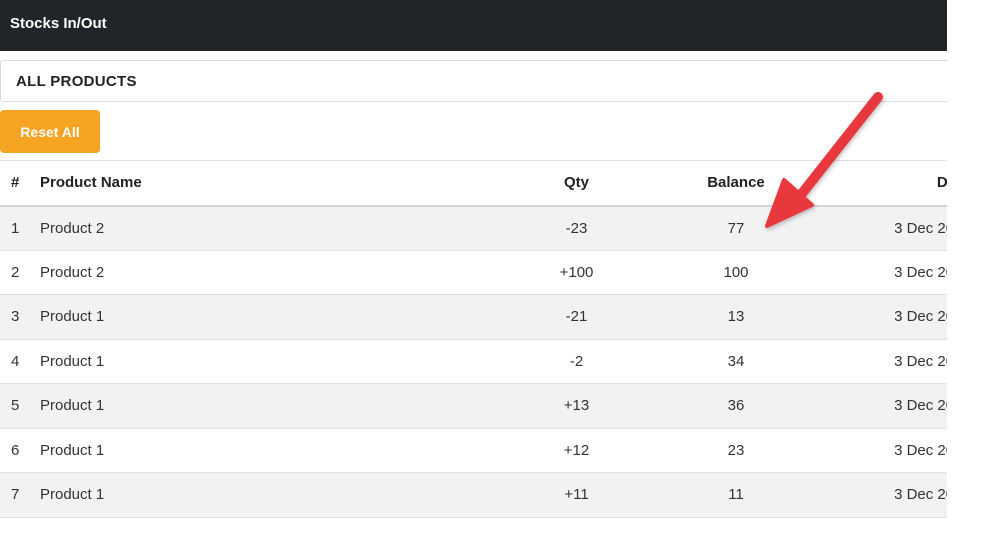  I want to click on cell-qty: -23, so click(576, 228).